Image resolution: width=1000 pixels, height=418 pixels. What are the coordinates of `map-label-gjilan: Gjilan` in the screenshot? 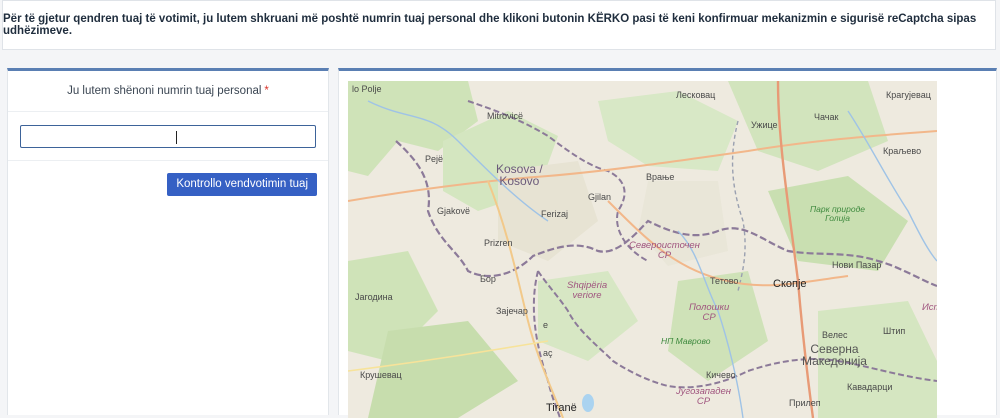 It's located at (600, 197).